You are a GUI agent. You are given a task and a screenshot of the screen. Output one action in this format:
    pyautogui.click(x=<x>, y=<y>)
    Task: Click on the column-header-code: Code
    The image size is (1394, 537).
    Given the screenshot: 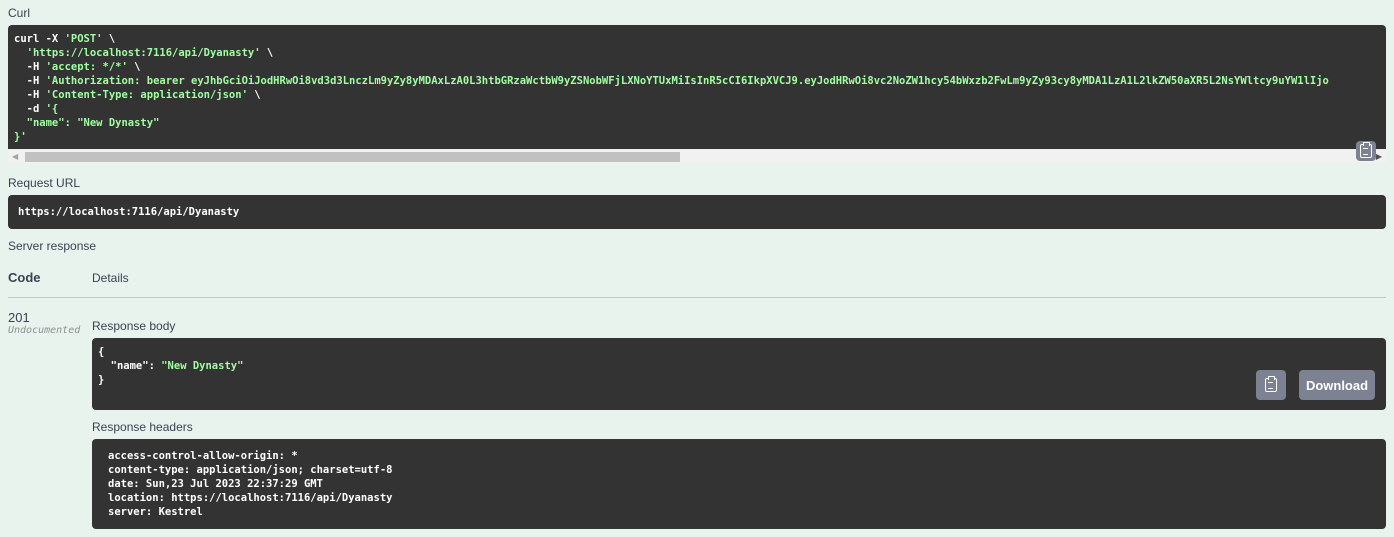 What is the action you would take?
    pyautogui.click(x=24, y=277)
    